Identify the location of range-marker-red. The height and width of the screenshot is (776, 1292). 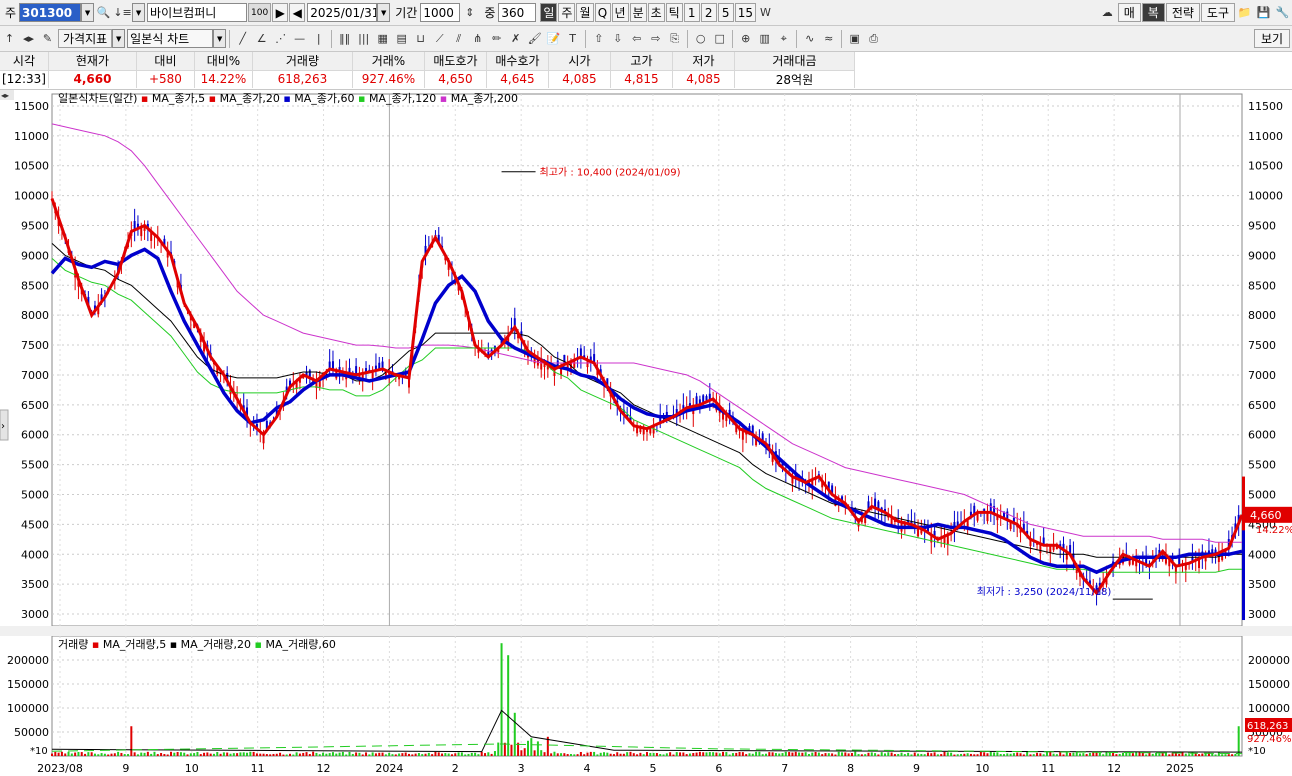
(1243, 503).